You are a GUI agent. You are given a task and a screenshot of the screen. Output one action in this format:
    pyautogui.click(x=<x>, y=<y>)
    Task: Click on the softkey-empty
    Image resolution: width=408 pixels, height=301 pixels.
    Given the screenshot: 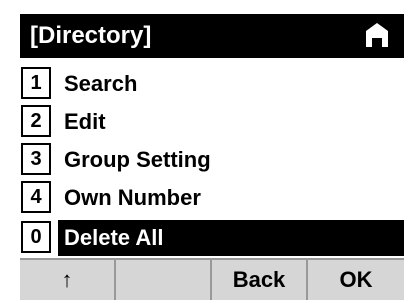 What is the action you would take?
    pyautogui.click(x=164, y=280)
    